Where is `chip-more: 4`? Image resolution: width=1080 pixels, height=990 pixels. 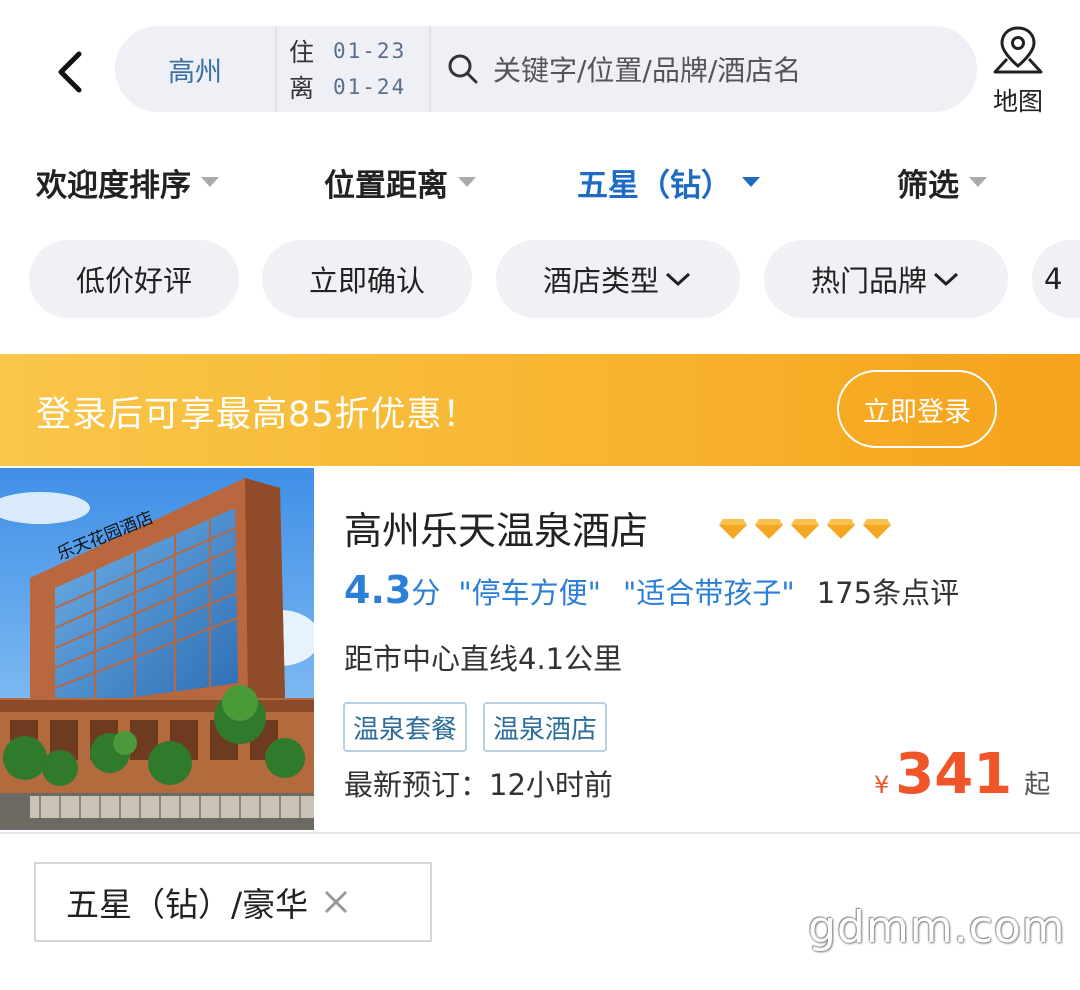 chip-more: 4 is located at coordinates (1056, 279).